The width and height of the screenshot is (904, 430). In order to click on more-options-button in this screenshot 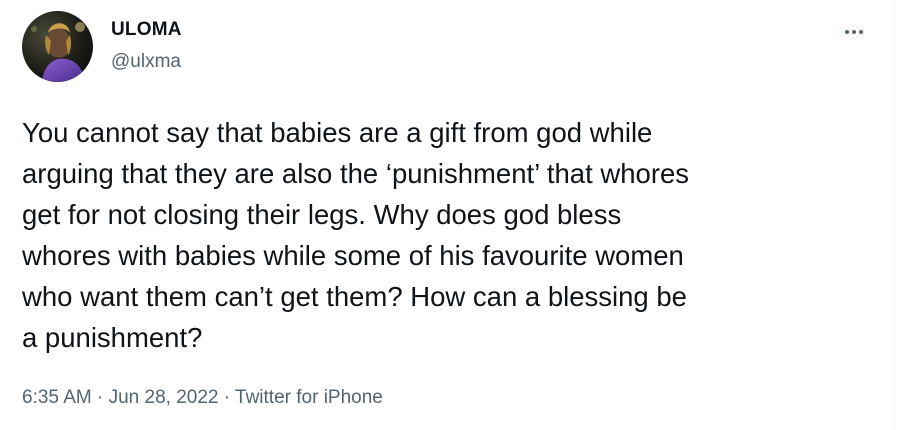, I will do `click(854, 32)`.